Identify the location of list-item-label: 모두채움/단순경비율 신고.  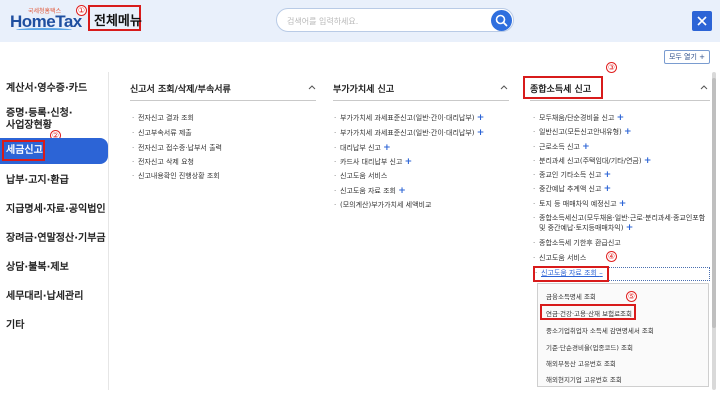
(577, 118).